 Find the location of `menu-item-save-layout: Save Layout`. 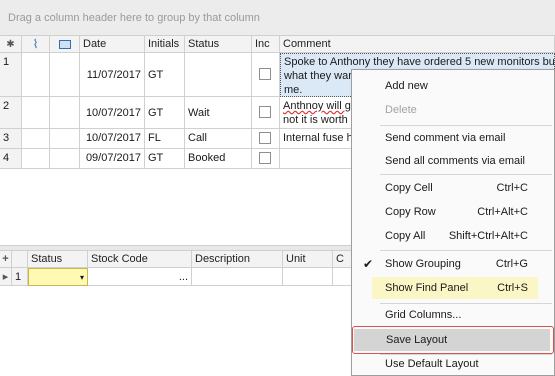

menu-item-save-layout: Save Layout is located at coordinates (452, 340).